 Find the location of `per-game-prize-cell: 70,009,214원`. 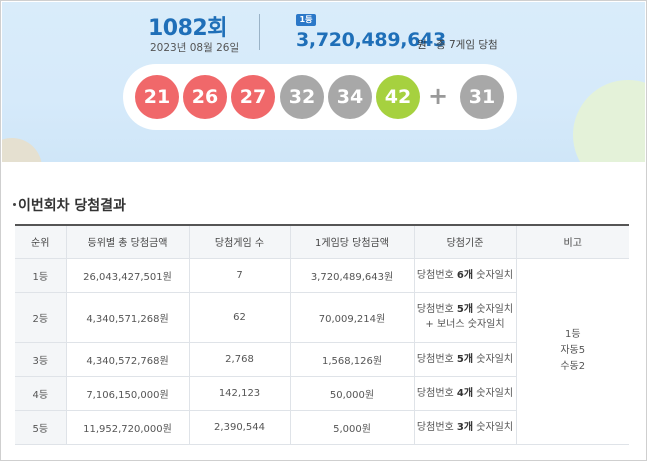

per-game-prize-cell: 70,009,214원 is located at coordinates (352, 317).